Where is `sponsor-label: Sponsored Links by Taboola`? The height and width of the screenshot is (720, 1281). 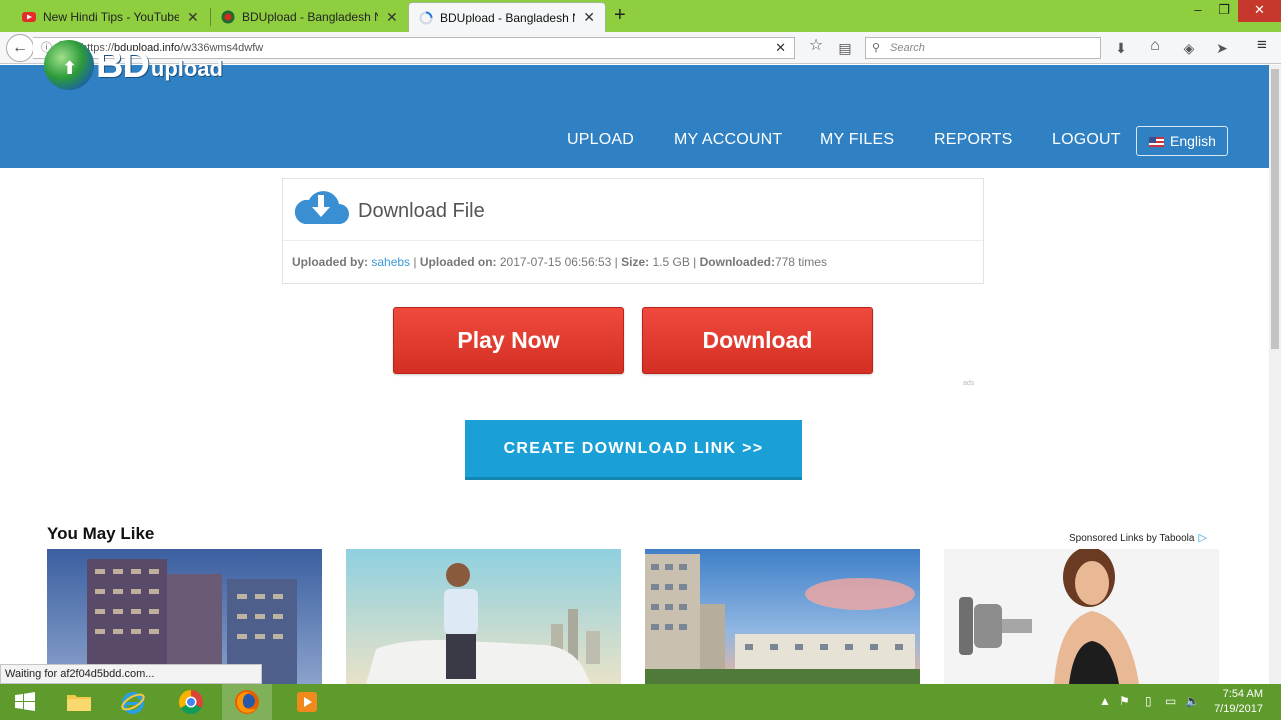
sponsor-label: Sponsored Links by Taboola is located at coordinates (1132, 538).